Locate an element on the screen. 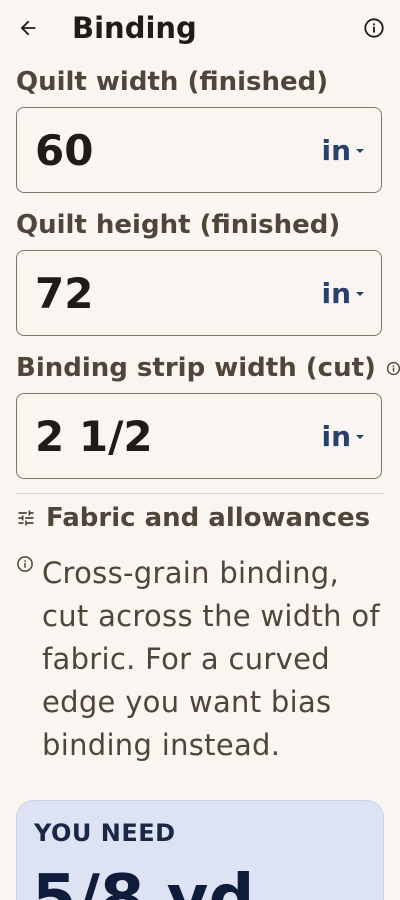 The height and width of the screenshot is (900, 400). info-button is located at coordinates (374, 28).